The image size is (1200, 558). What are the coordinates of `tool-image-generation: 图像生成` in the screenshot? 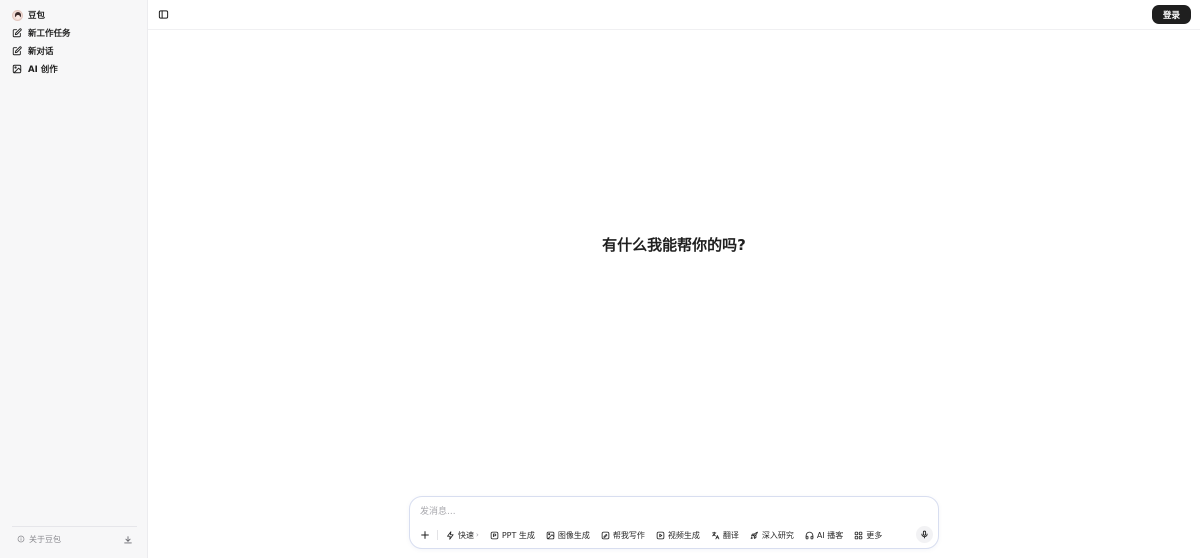 It's located at (568, 535).